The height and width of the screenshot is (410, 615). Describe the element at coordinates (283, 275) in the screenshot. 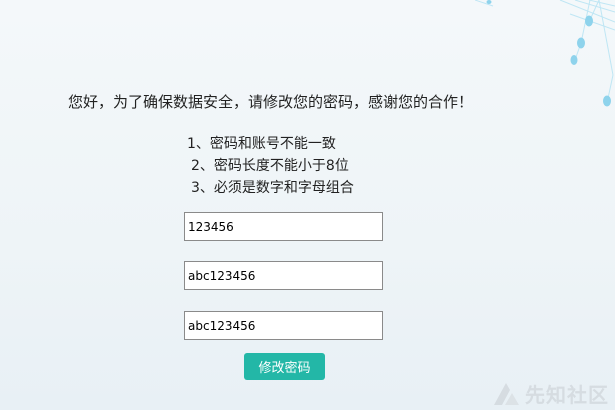

I see `new-password-input` at that location.